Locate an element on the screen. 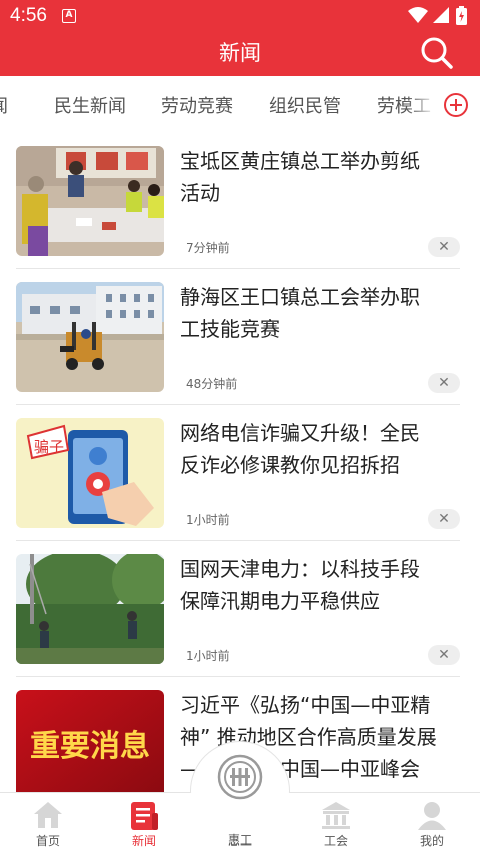 This screenshot has width=480, height=855. union-logo-icon is located at coordinates (240, 777).